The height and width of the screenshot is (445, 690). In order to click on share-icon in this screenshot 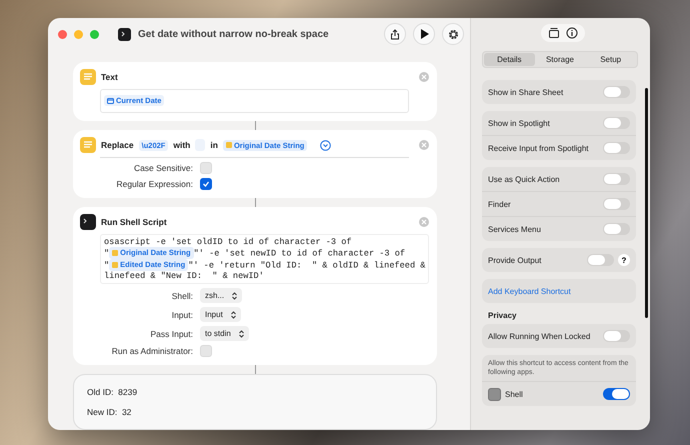, I will do `click(395, 34)`.